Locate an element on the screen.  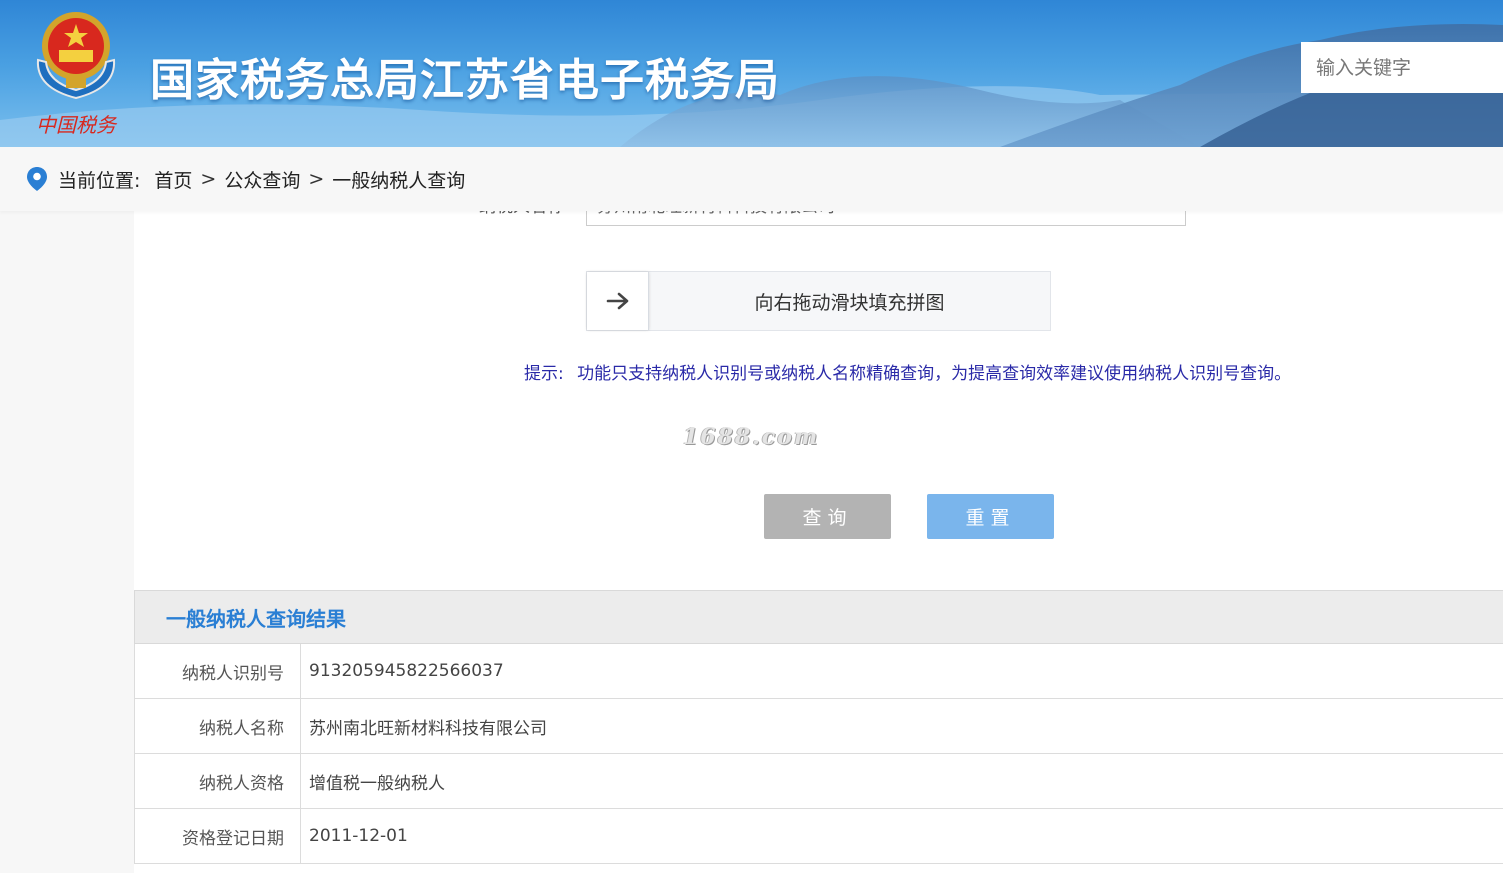
slider-handle is located at coordinates (618, 301).